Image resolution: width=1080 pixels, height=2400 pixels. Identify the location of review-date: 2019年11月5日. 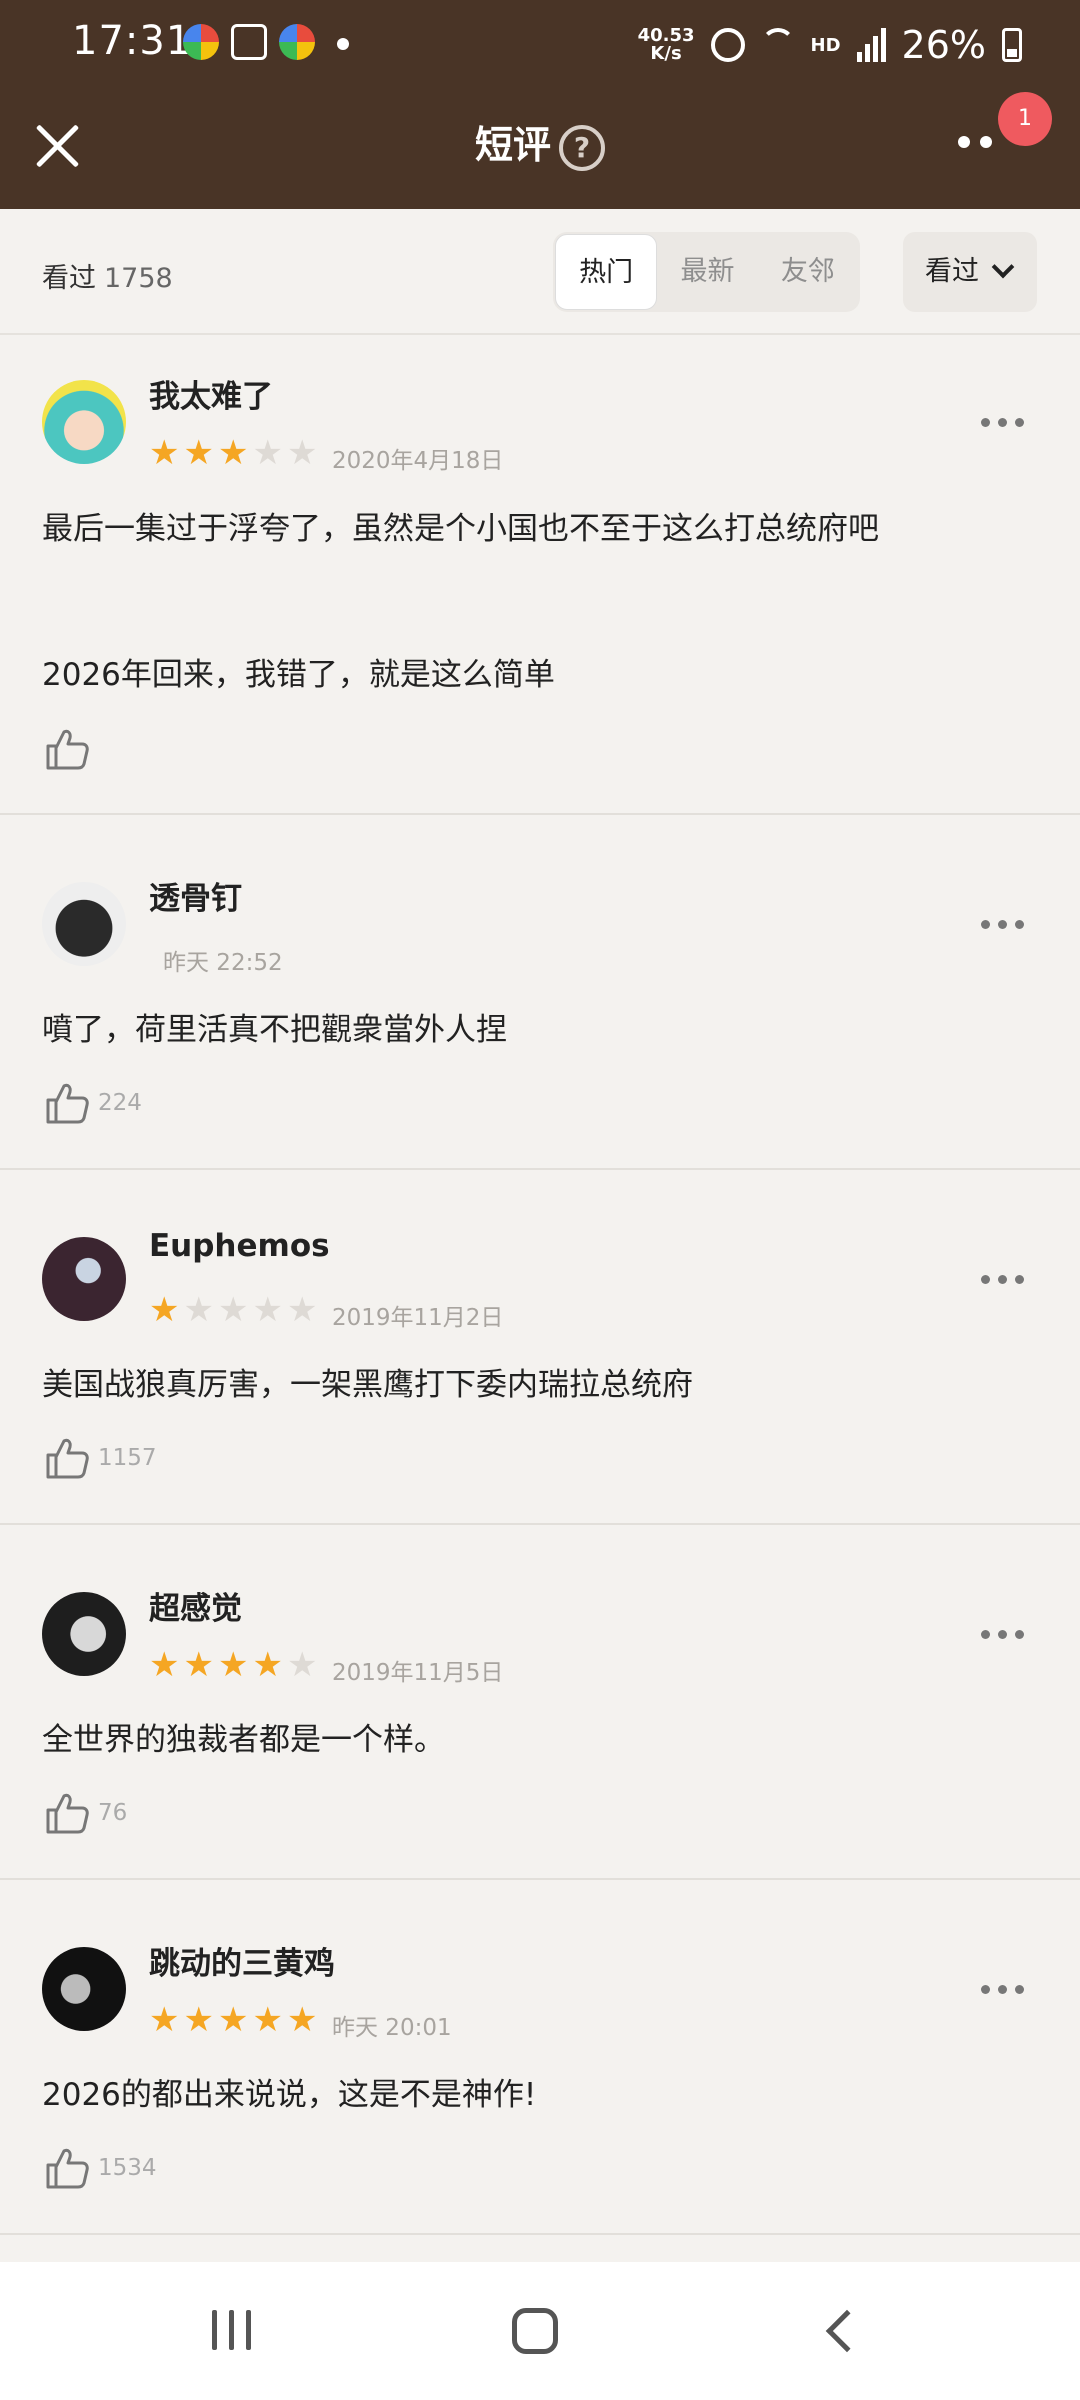
(418, 1673).